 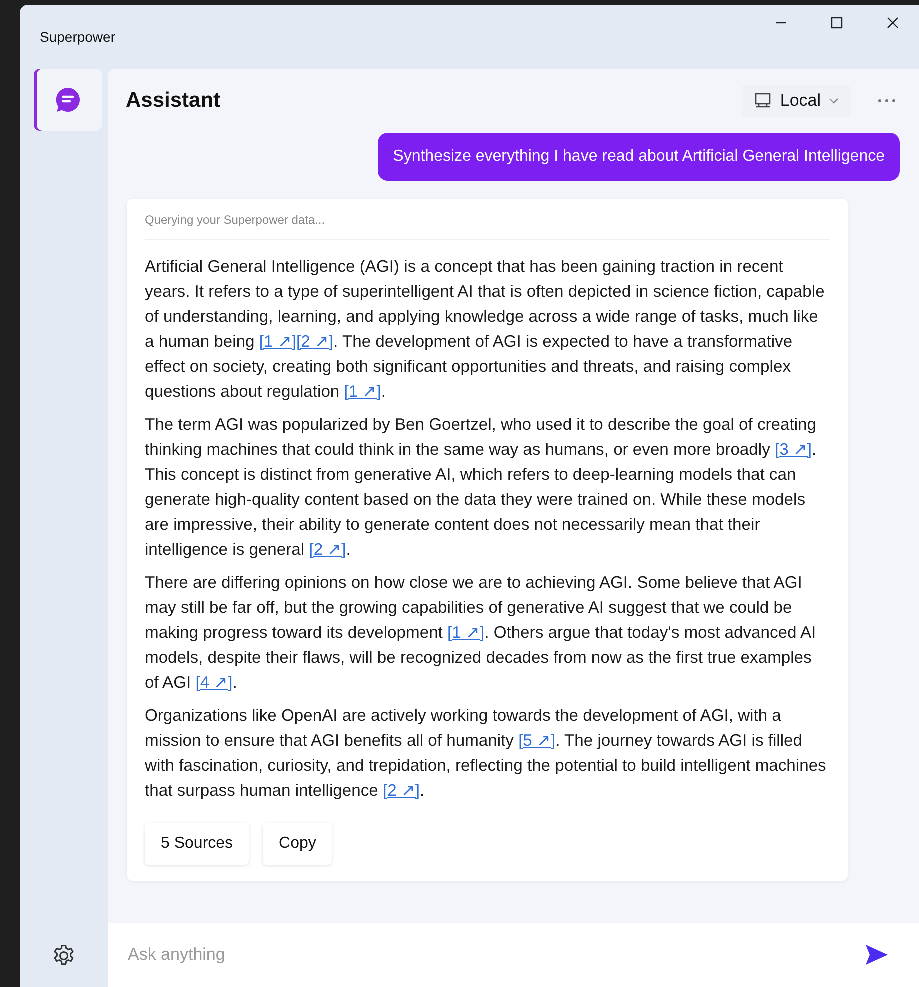 I want to click on chat-nav-item, so click(x=68, y=100).